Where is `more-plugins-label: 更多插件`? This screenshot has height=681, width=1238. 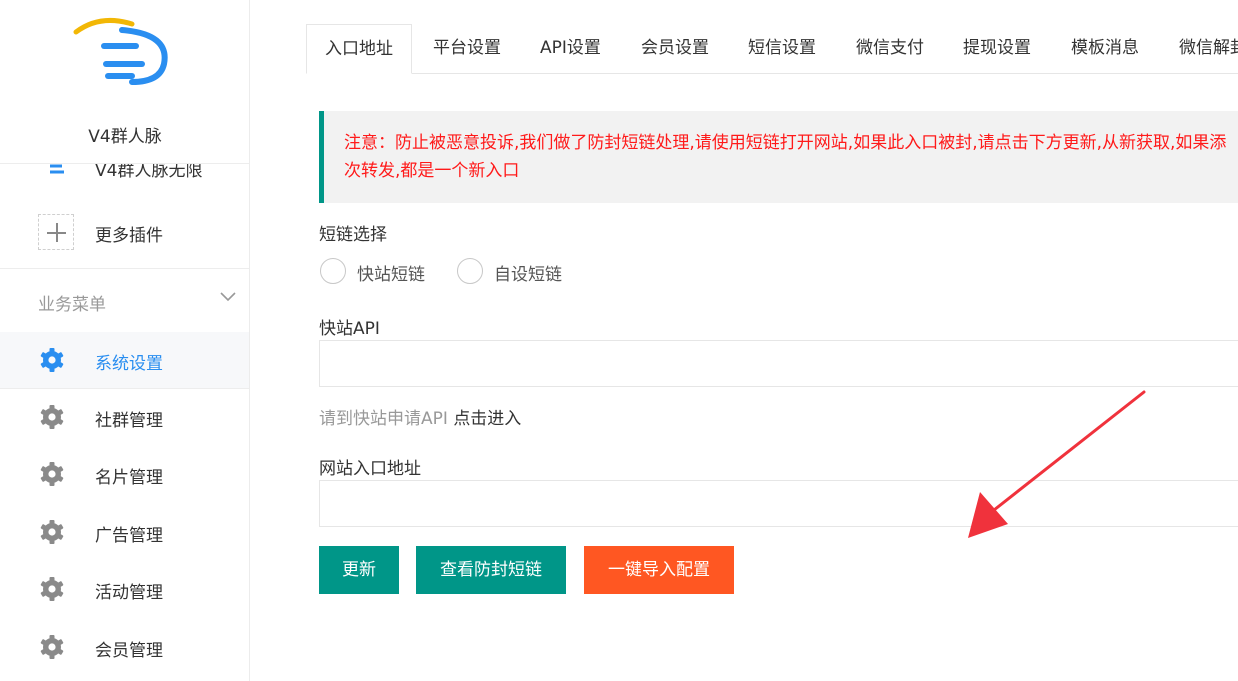
more-plugins-label: 更多插件 is located at coordinates (129, 236).